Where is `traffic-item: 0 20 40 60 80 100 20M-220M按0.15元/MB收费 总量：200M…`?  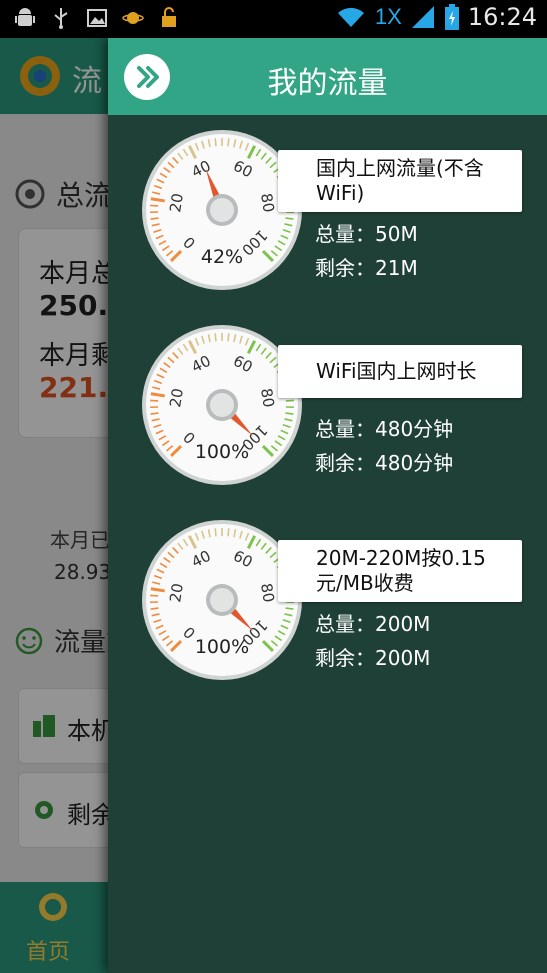 traffic-item: 0 20 40 60 80 100 20M-220M按0.15元/MB收费 总量：200M… is located at coordinates (327, 603).